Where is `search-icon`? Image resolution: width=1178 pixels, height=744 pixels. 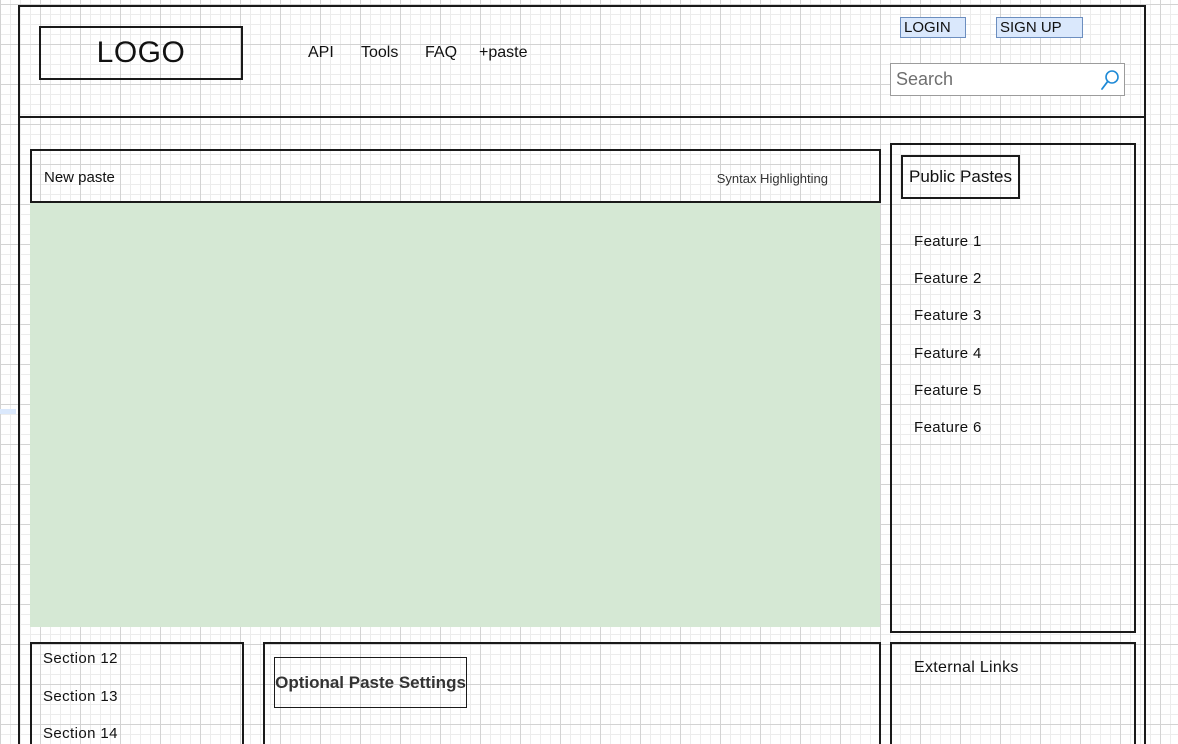
search-icon is located at coordinates (1110, 80).